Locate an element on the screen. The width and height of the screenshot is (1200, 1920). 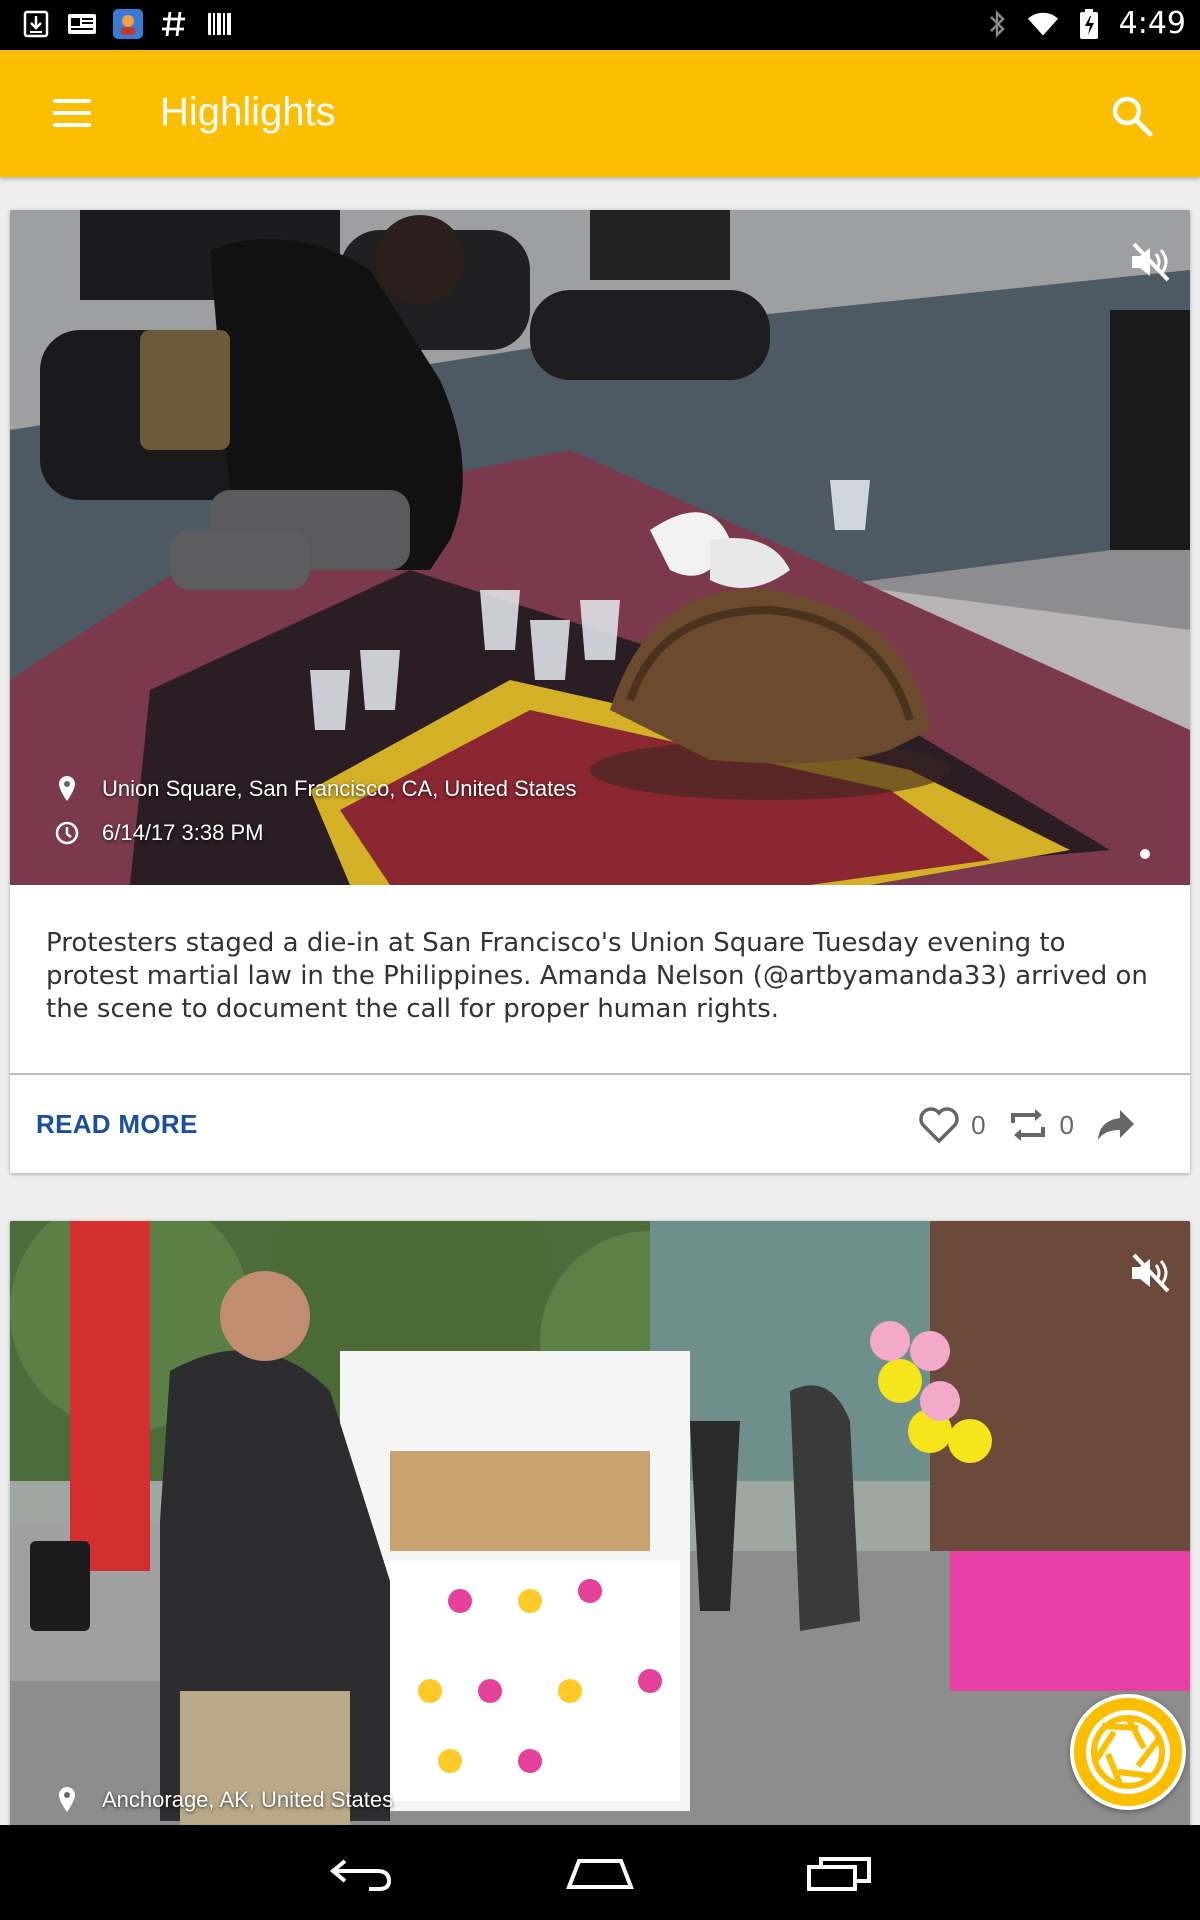
location-text: Anchorage, AK, United States is located at coordinates (248, 1799).